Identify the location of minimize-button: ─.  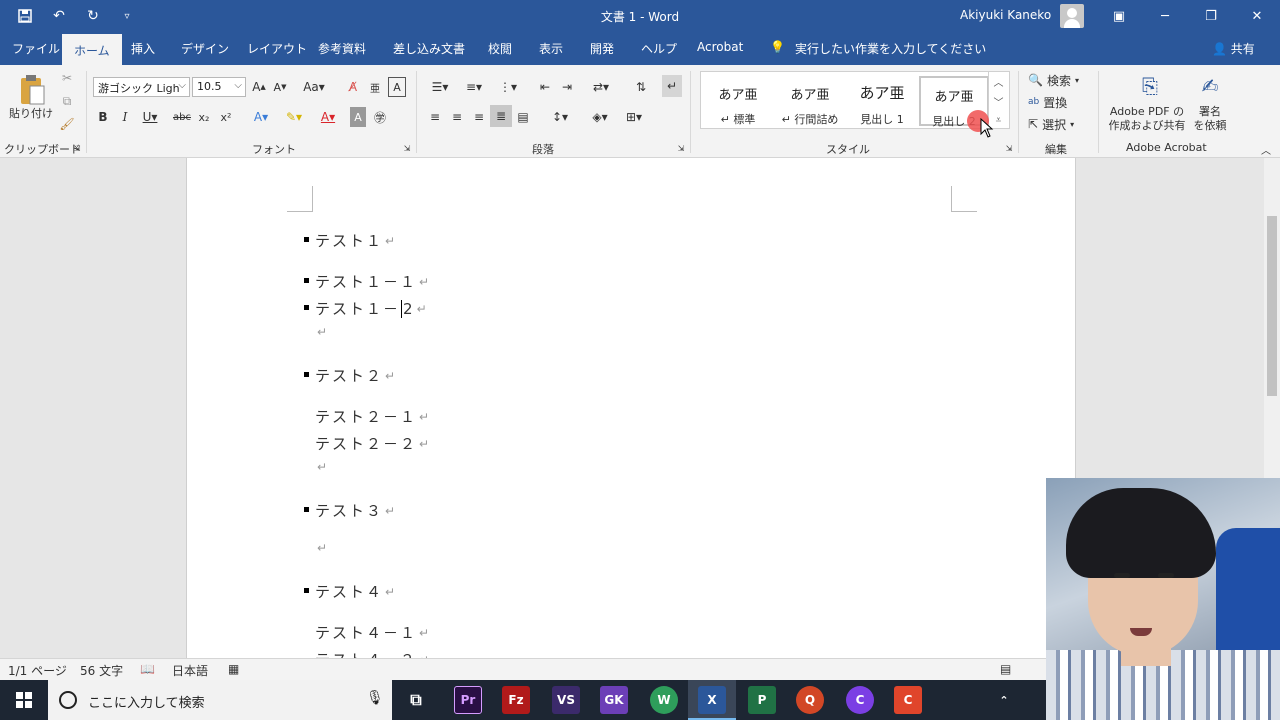
(1165, 16).